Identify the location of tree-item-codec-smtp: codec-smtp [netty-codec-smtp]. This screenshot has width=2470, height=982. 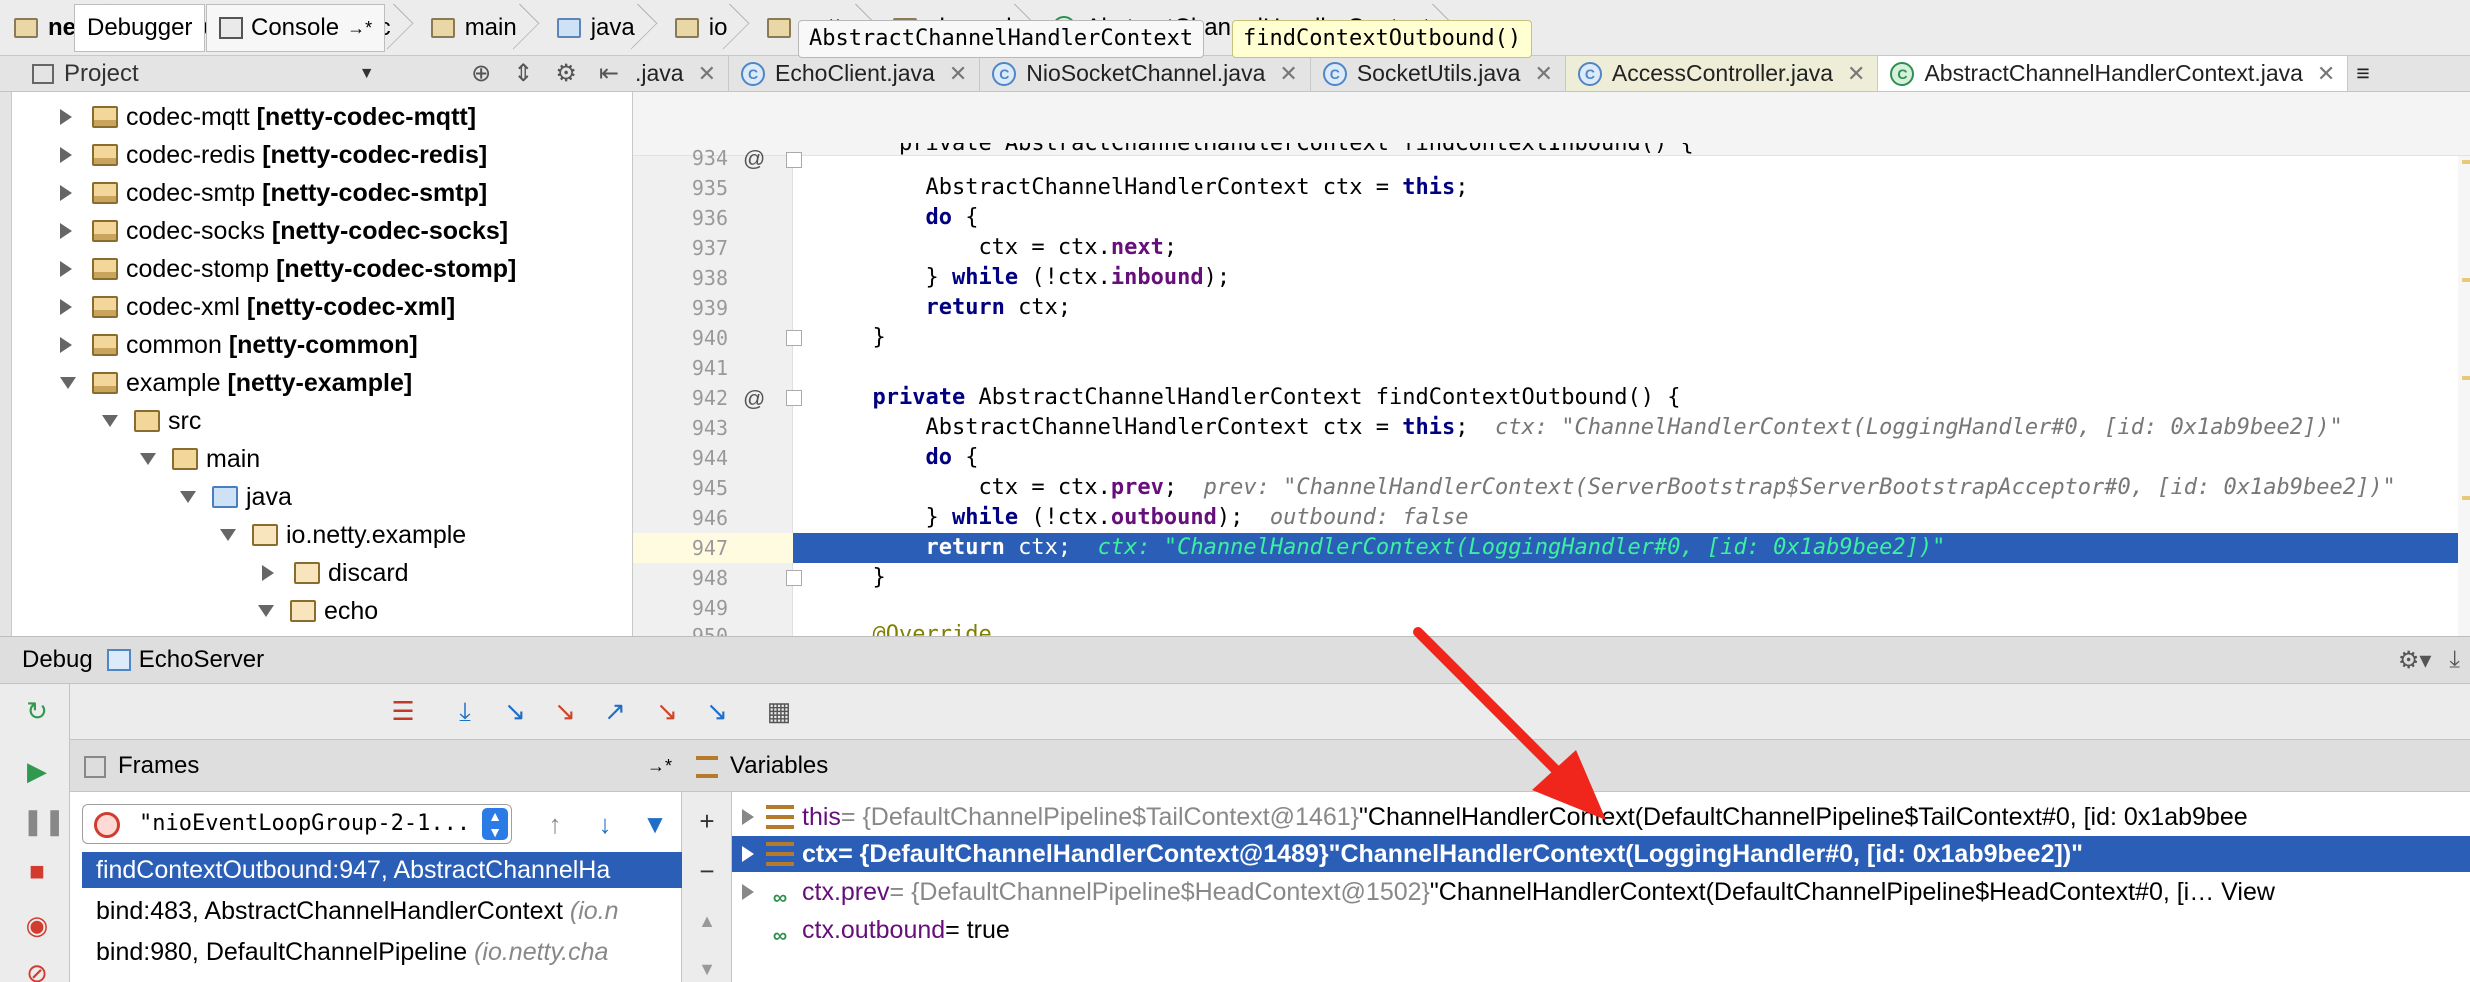
(273, 193).